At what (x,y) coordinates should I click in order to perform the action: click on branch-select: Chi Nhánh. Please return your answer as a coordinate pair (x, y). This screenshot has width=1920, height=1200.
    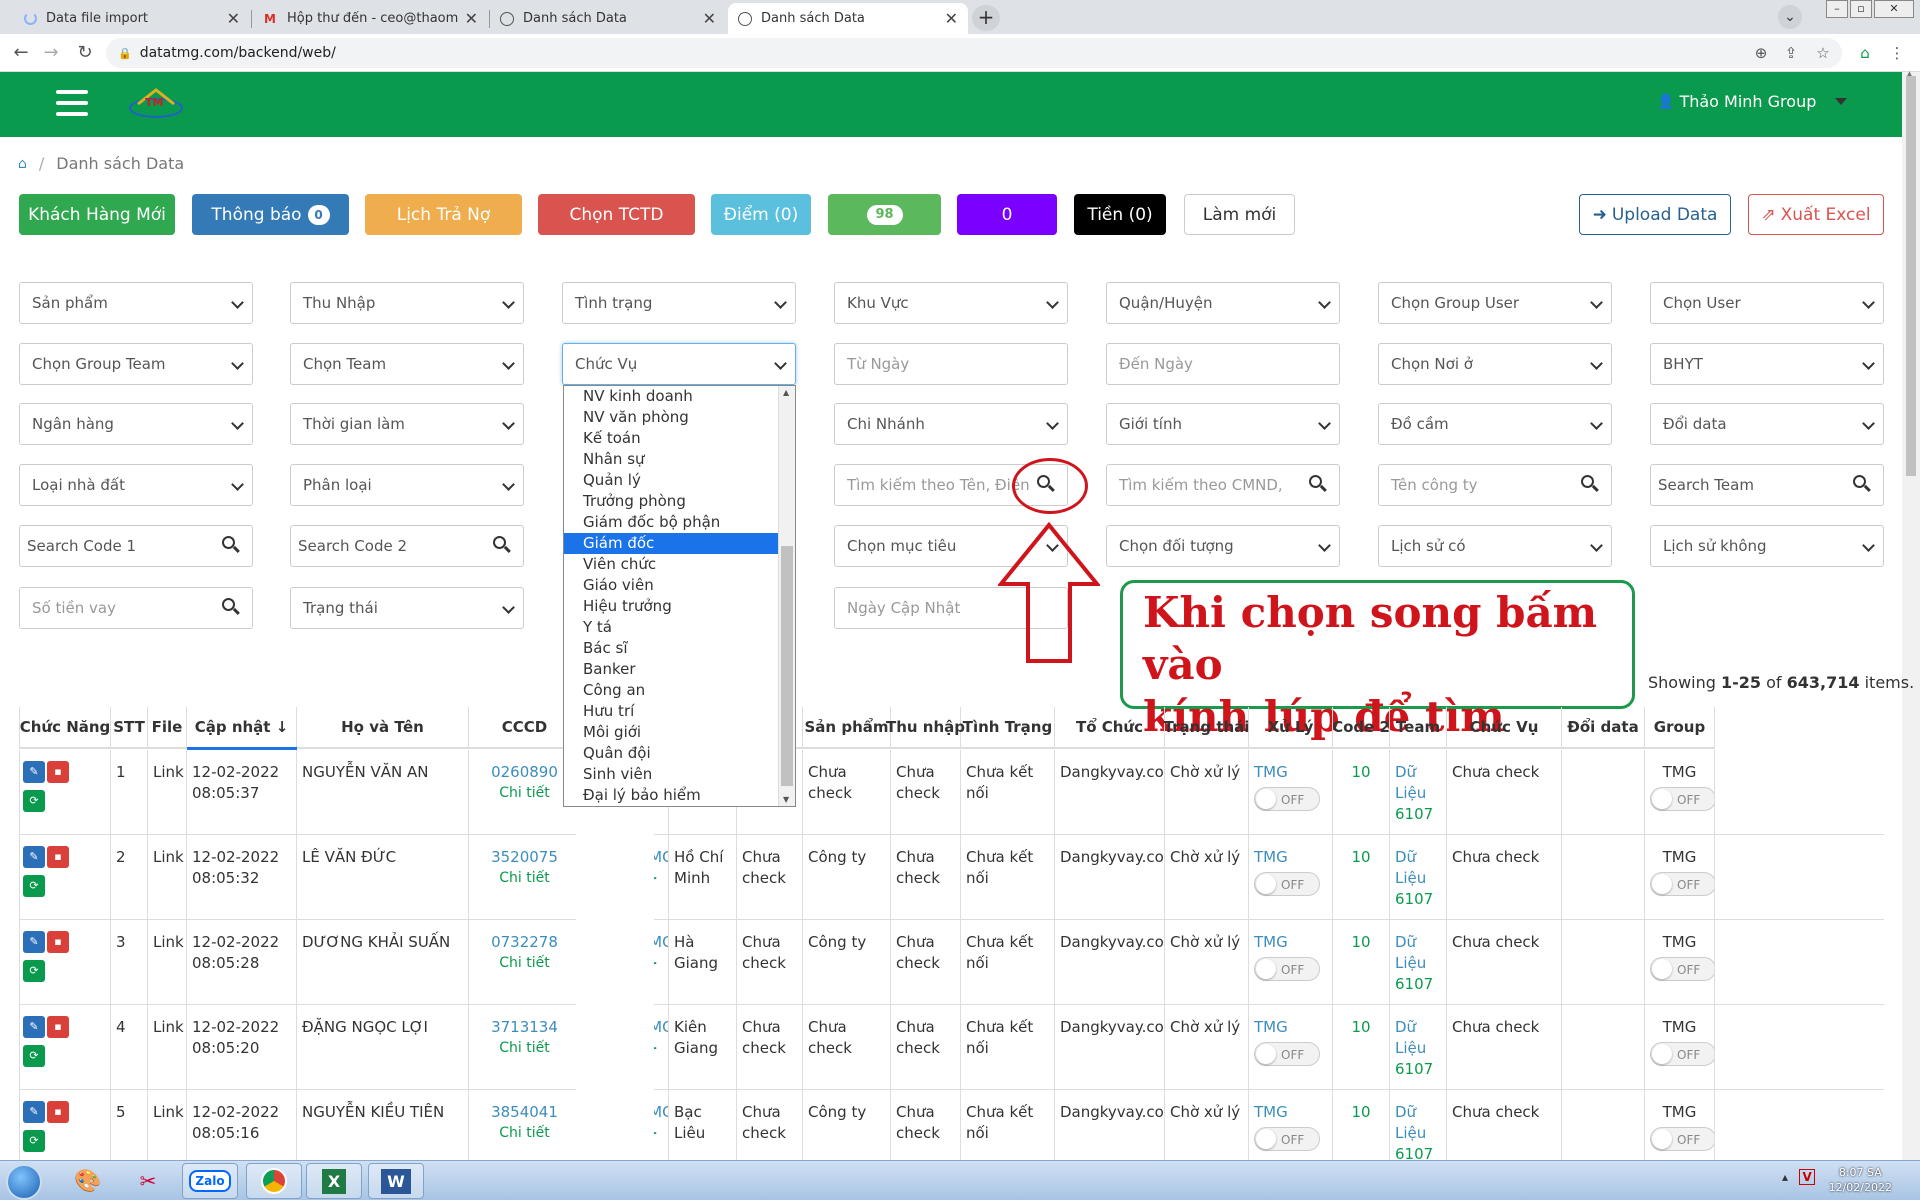
    Looking at the image, I should click on (951, 424).